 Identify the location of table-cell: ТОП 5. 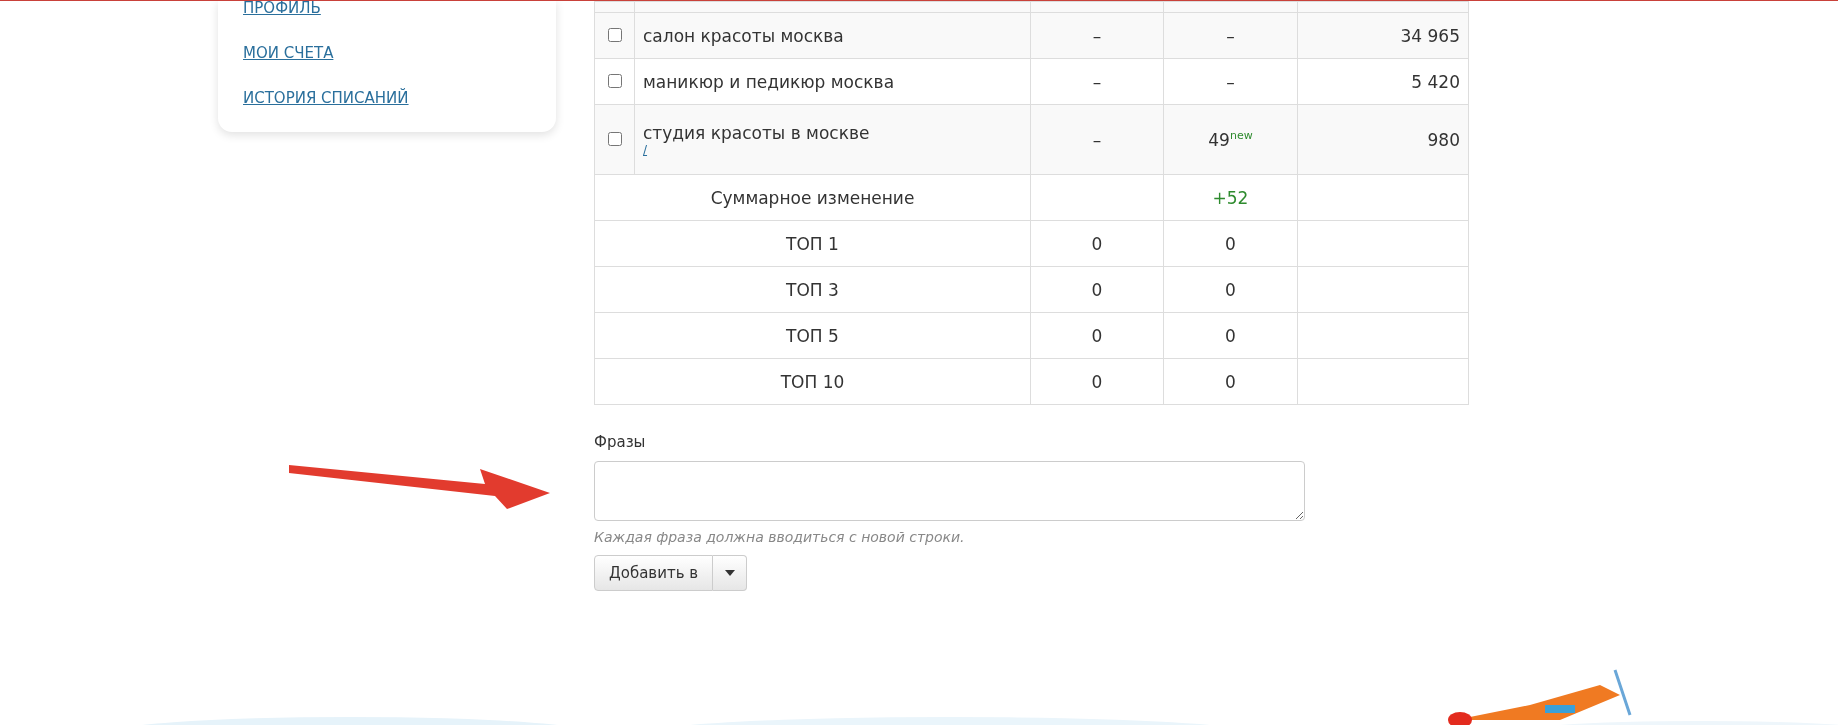
(812, 335).